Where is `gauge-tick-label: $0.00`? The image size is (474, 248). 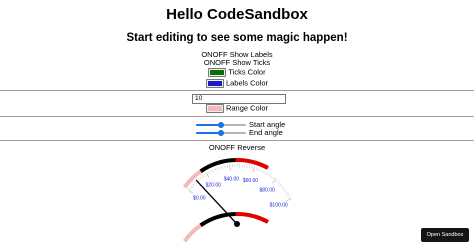 gauge-tick-label: $0.00 is located at coordinates (199, 199).